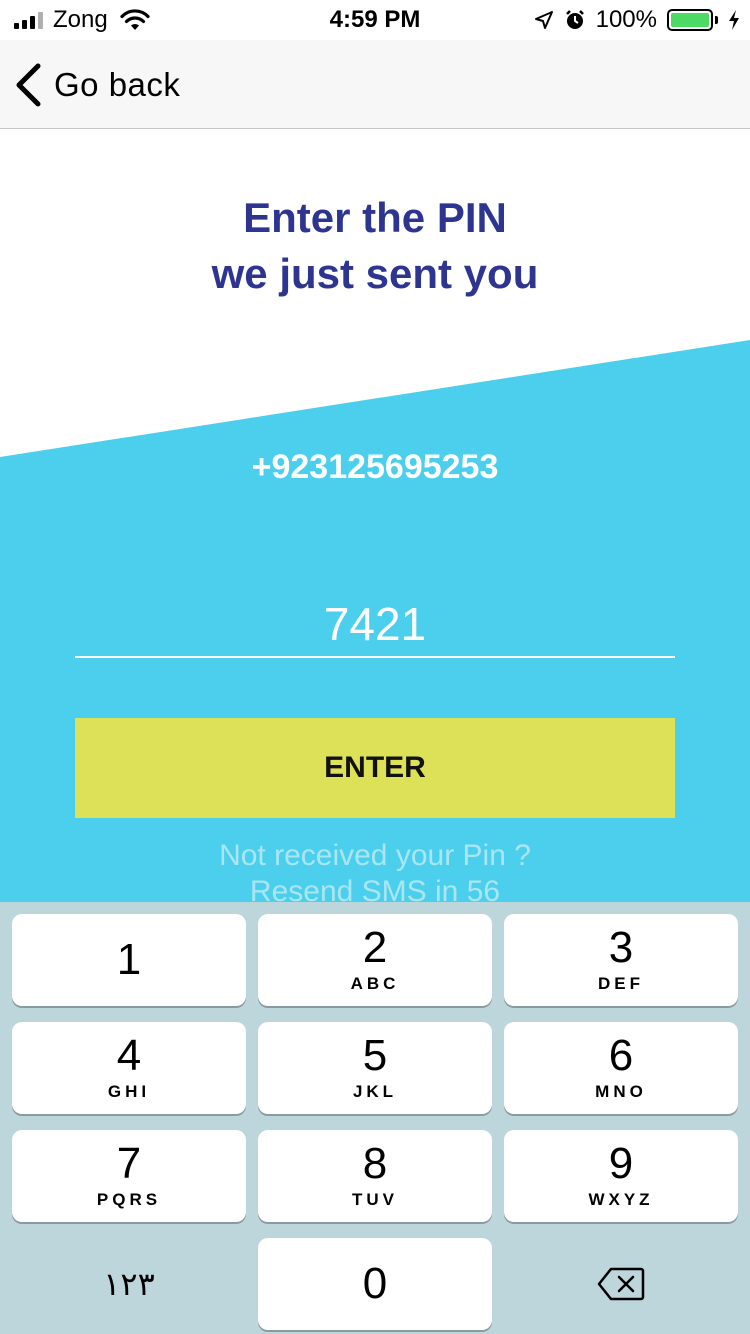  I want to click on page-title: Enter the PIN we just sent you, so click(375, 246).